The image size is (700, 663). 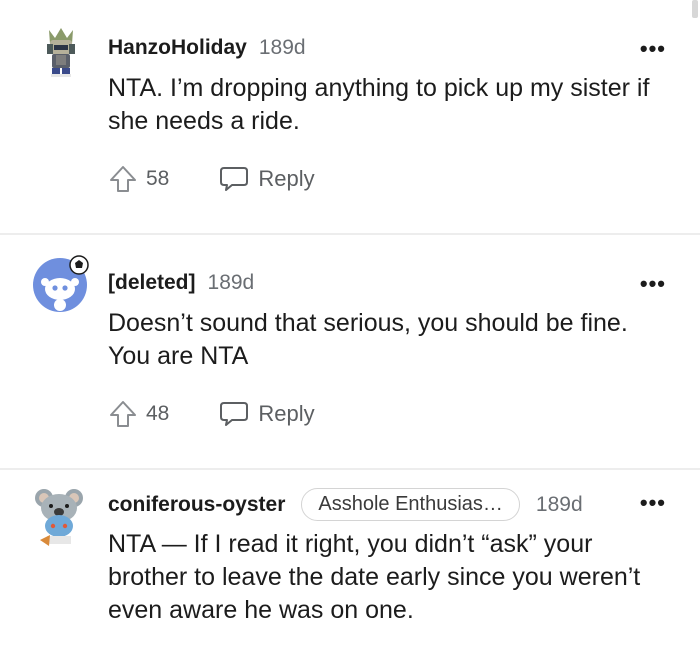 I want to click on koala-snoo-avatar-icon, so click(x=61, y=516).